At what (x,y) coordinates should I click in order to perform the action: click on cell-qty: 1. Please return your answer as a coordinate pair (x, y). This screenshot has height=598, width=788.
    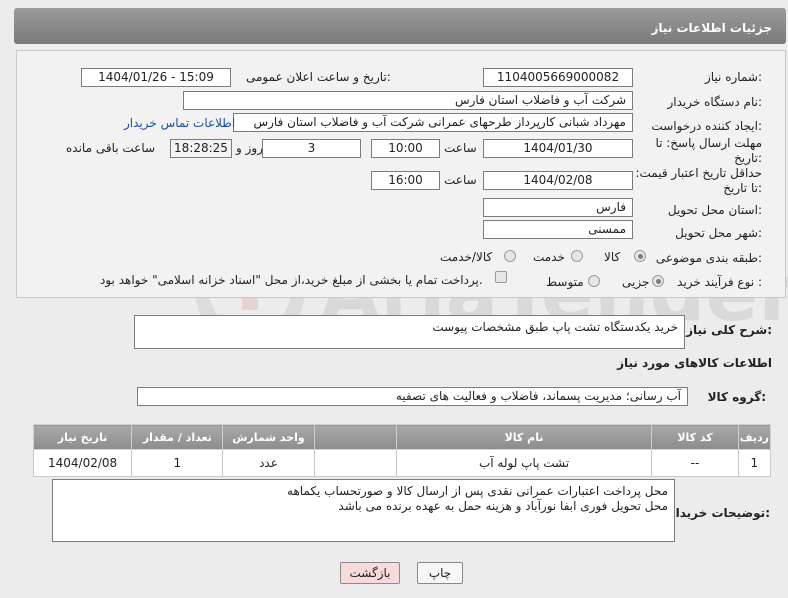
    Looking at the image, I should click on (177, 463).